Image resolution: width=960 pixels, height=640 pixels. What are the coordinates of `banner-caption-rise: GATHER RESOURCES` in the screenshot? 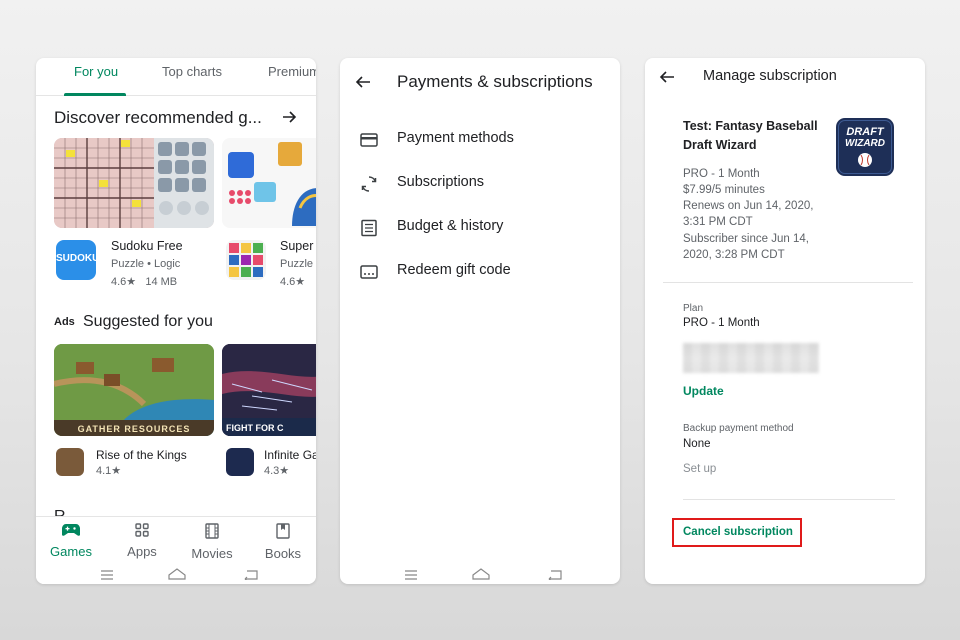 It's located at (134, 429).